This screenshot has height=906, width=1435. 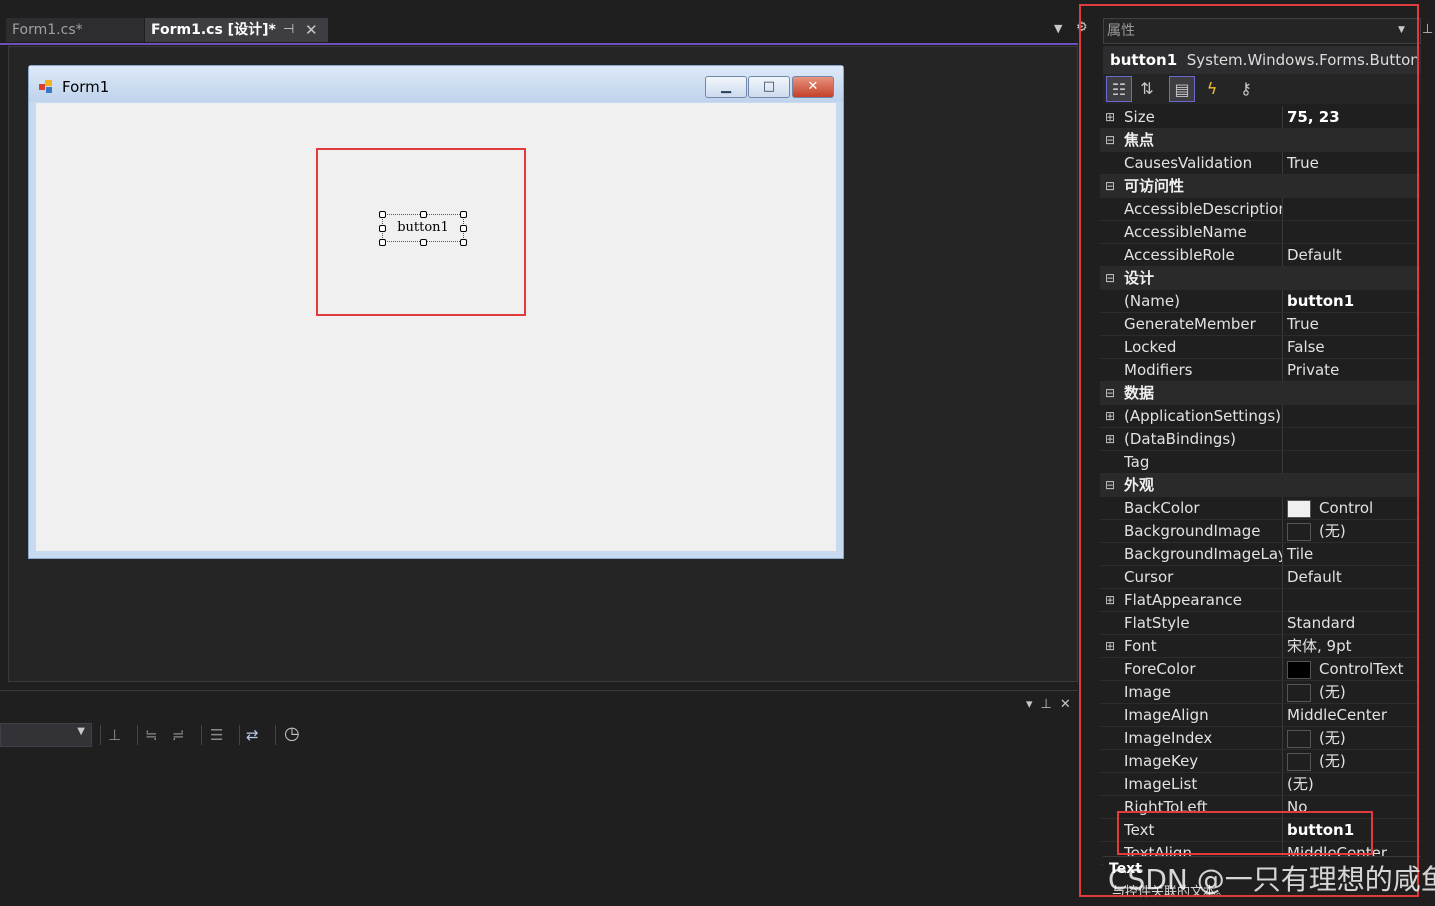 I want to click on indent-decrease-icon: ≒, so click(x=151, y=735).